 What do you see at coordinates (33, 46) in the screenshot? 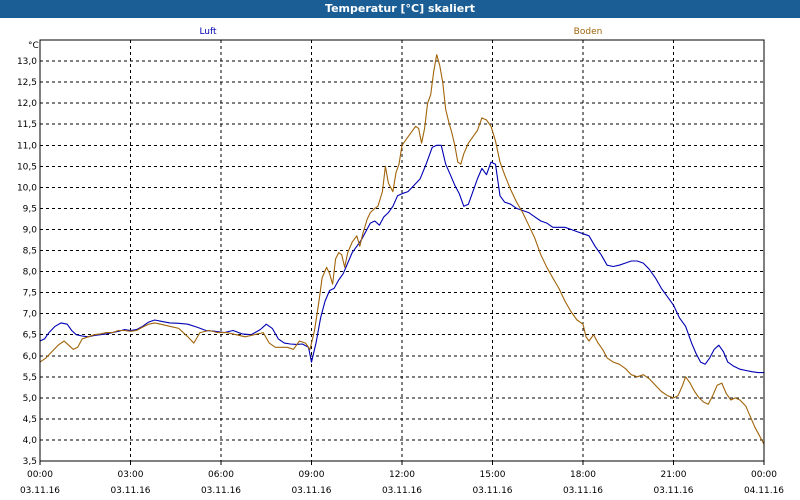
I see `y-axis-label: °C` at bounding box center [33, 46].